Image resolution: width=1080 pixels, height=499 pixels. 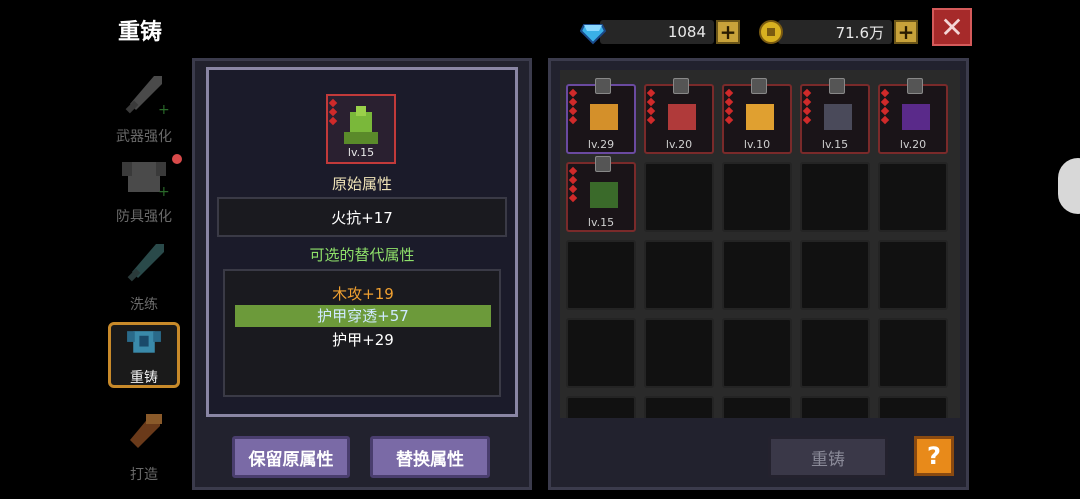 I want to click on alt-option-selected: 护甲穿透+57, so click(x=363, y=316).